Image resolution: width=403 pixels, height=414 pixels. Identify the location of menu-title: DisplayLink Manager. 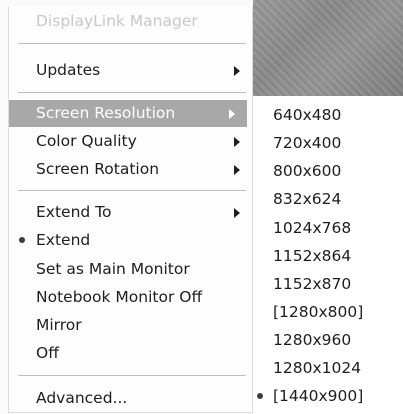
(130, 21).